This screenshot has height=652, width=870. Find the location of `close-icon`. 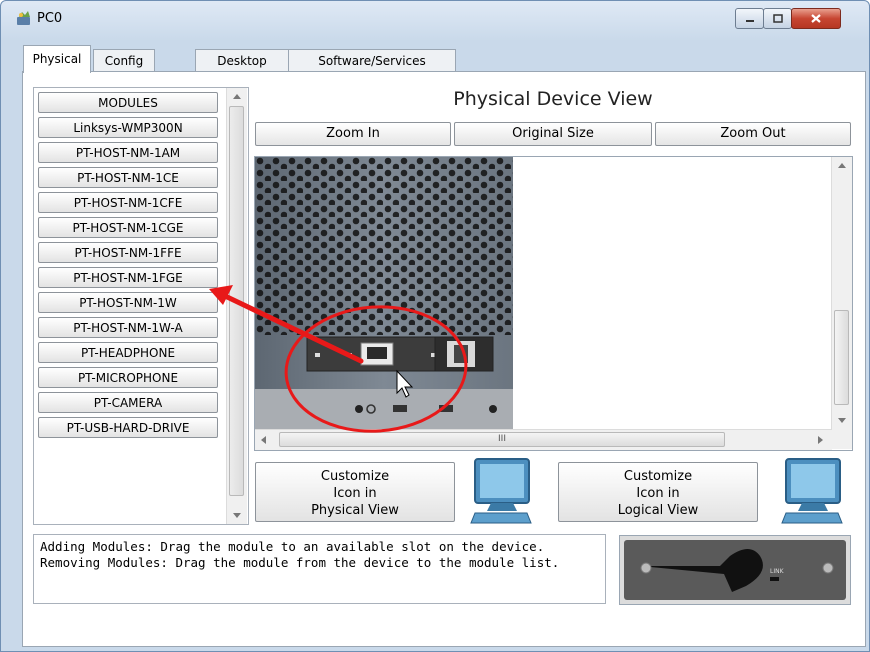

close-icon is located at coordinates (816, 18).